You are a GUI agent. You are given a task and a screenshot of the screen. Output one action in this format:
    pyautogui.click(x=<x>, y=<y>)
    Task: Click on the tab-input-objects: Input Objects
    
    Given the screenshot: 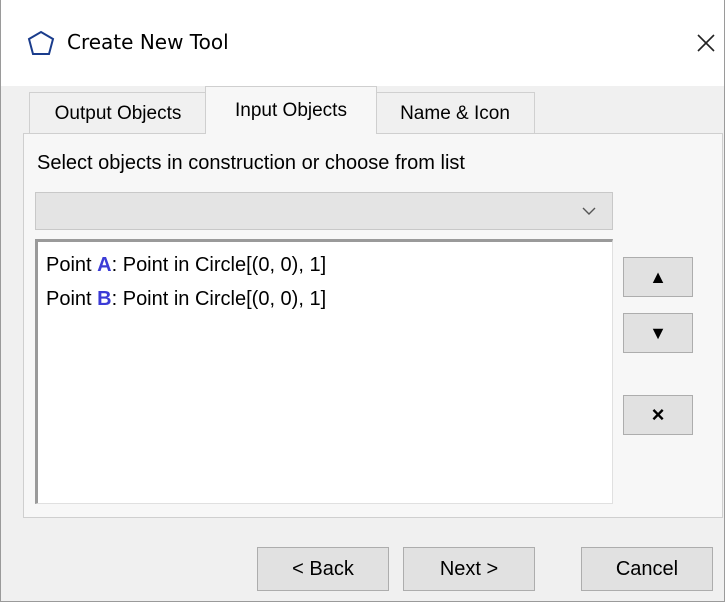 What is the action you would take?
    pyautogui.click(x=291, y=110)
    